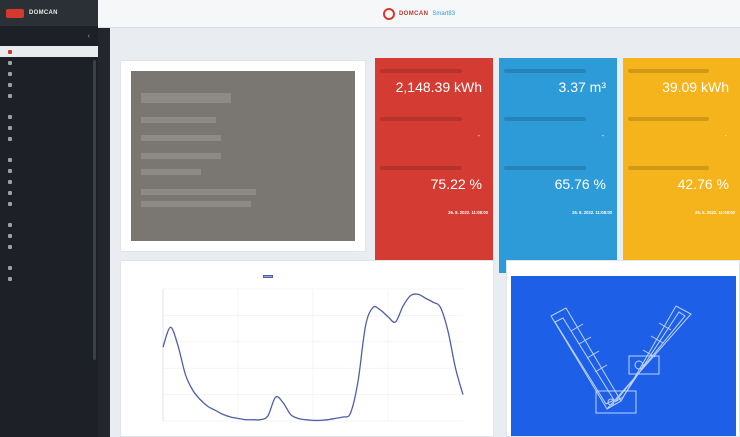 This screenshot has height=437, width=740. I want to click on sidebar-logo-text: DOMCAN, so click(43, 13).